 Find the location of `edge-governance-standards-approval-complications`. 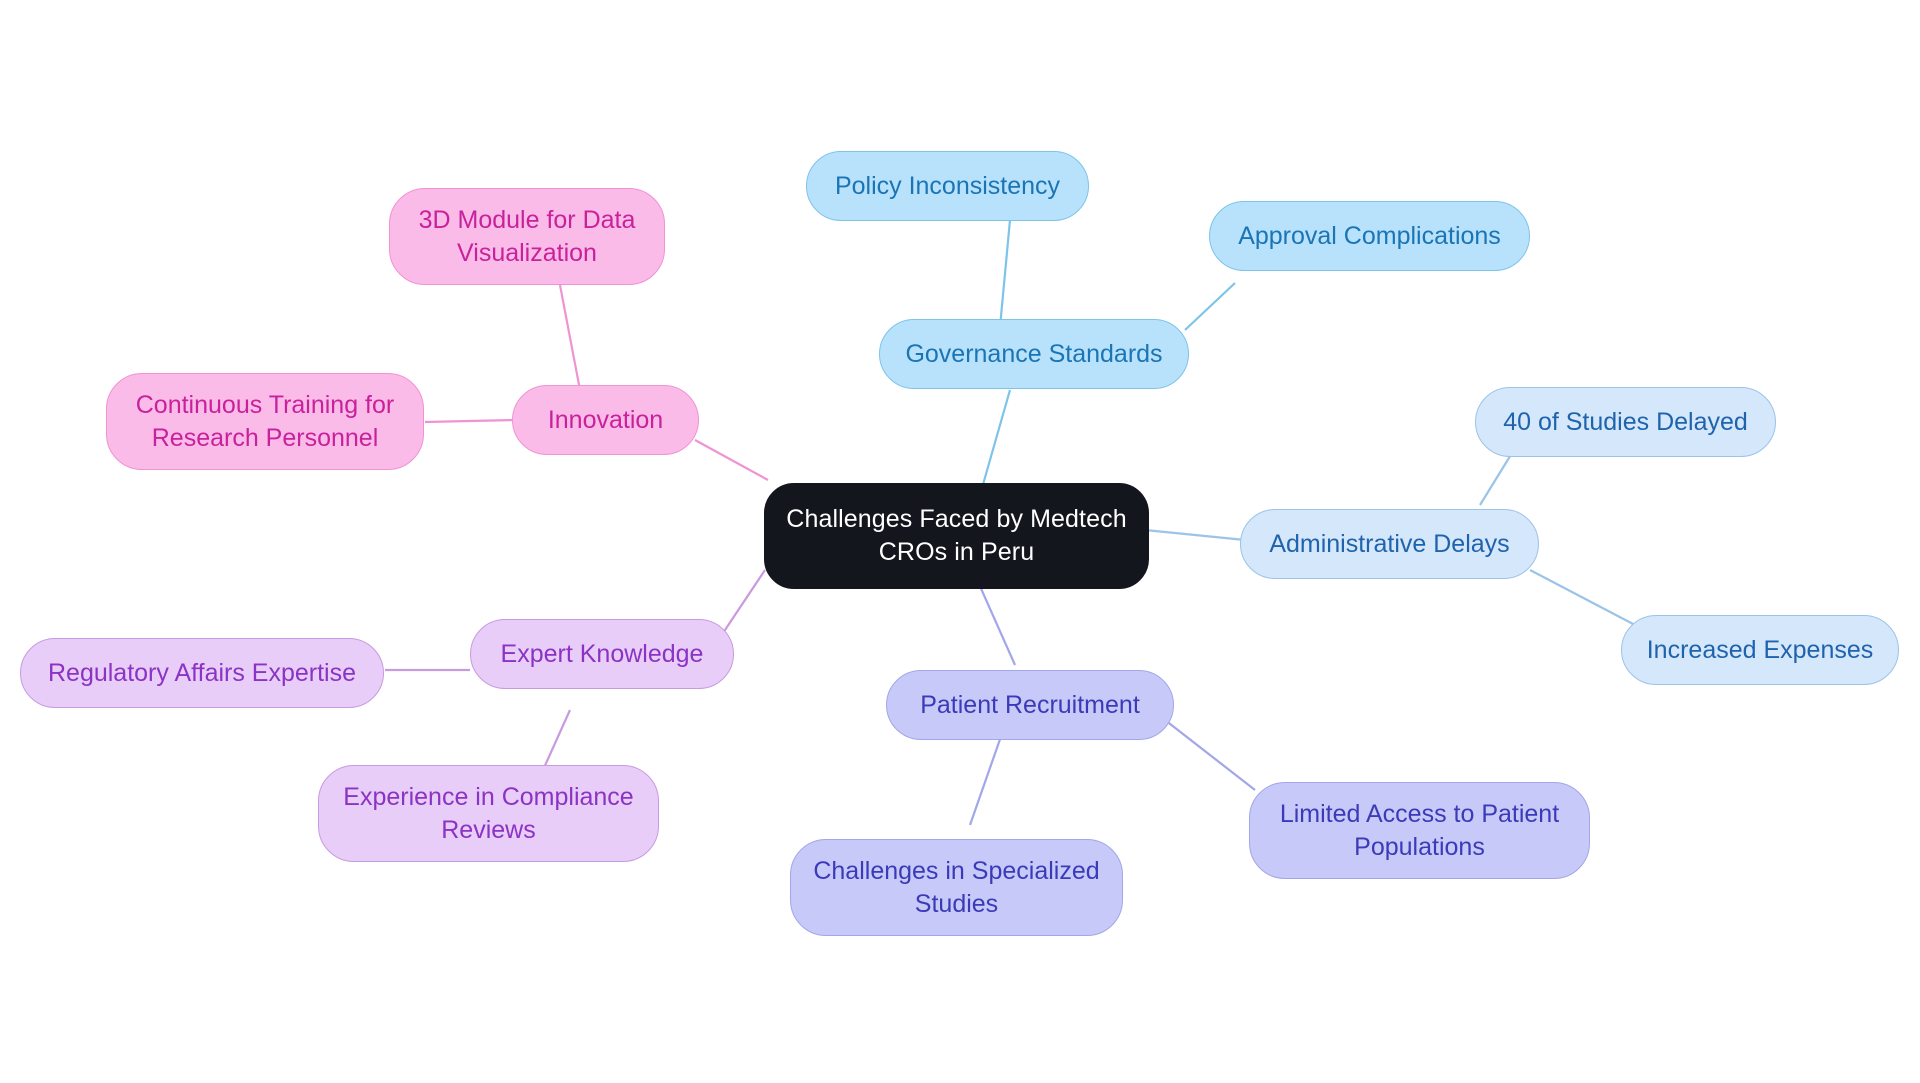

edge-governance-standards-approval-complications is located at coordinates (1210, 306).